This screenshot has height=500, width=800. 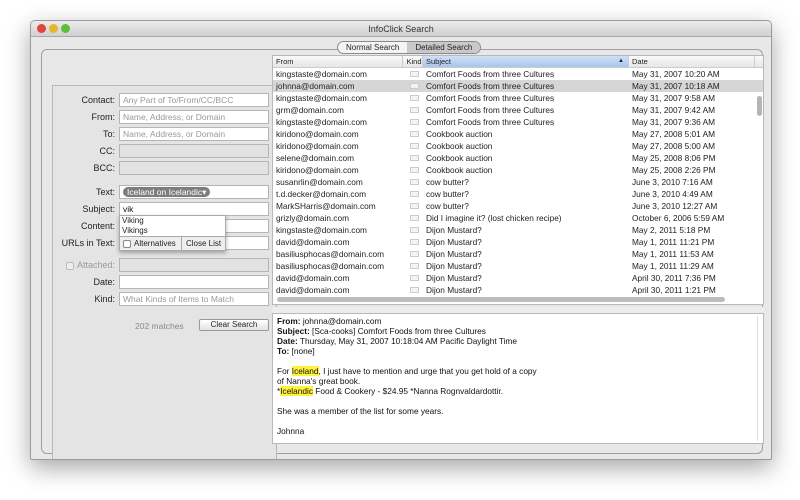 What do you see at coordinates (674, 290) in the screenshot?
I see `cell-date: April 30, 2011 1:21 PM` at bounding box center [674, 290].